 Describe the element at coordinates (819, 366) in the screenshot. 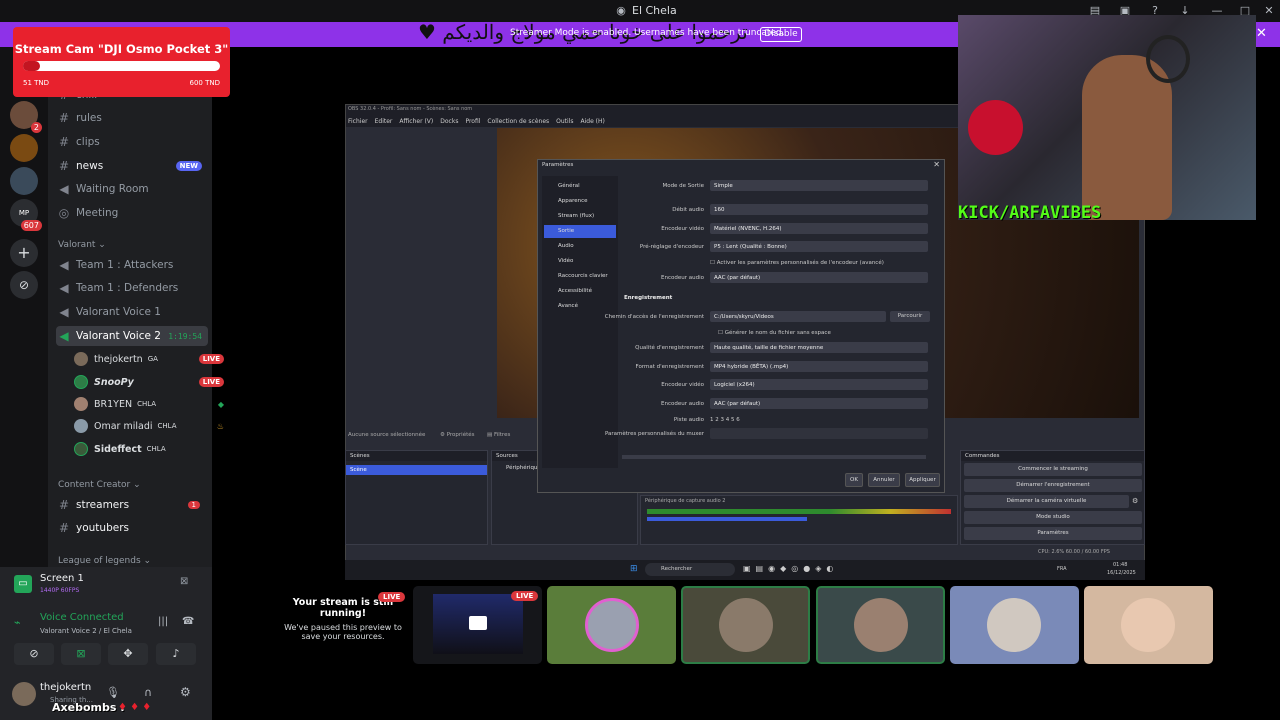

I see `recording-format-select: MP4 hybride (BÊTA) (.mp4)` at that location.